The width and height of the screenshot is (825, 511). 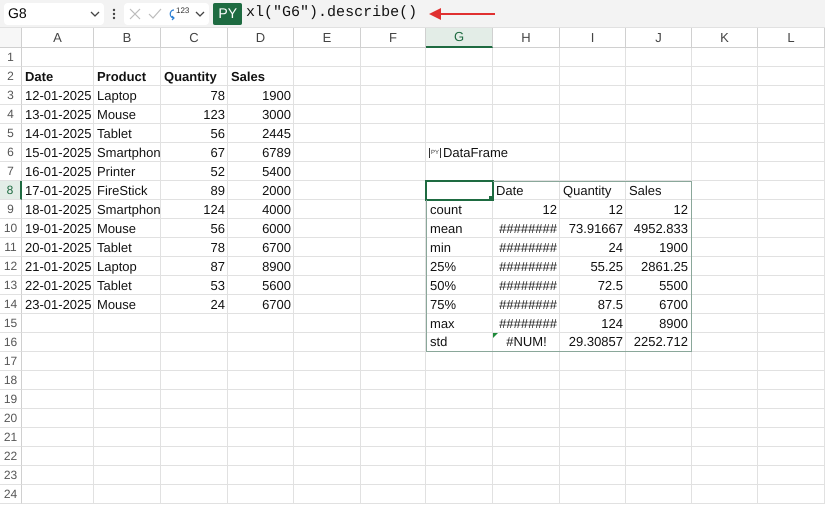 What do you see at coordinates (659, 266) in the screenshot?
I see `table-cell: 2861.25` at bounding box center [659, 266].